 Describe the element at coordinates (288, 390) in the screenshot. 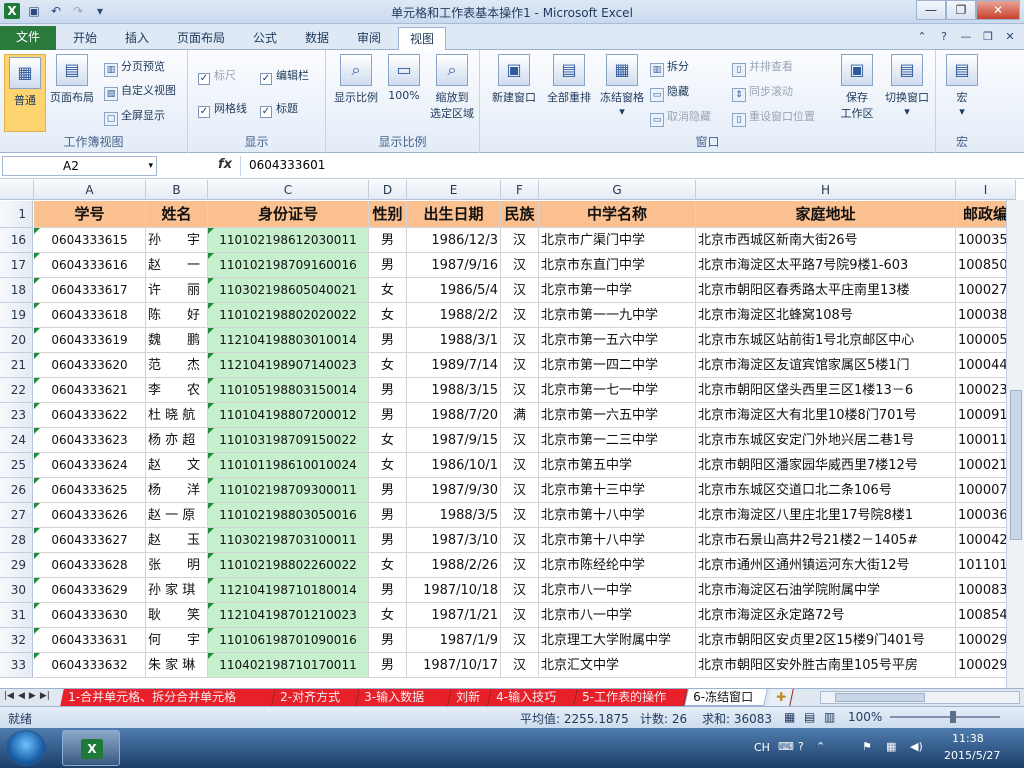

I see `table-cell: 110105198803150014` at that location.